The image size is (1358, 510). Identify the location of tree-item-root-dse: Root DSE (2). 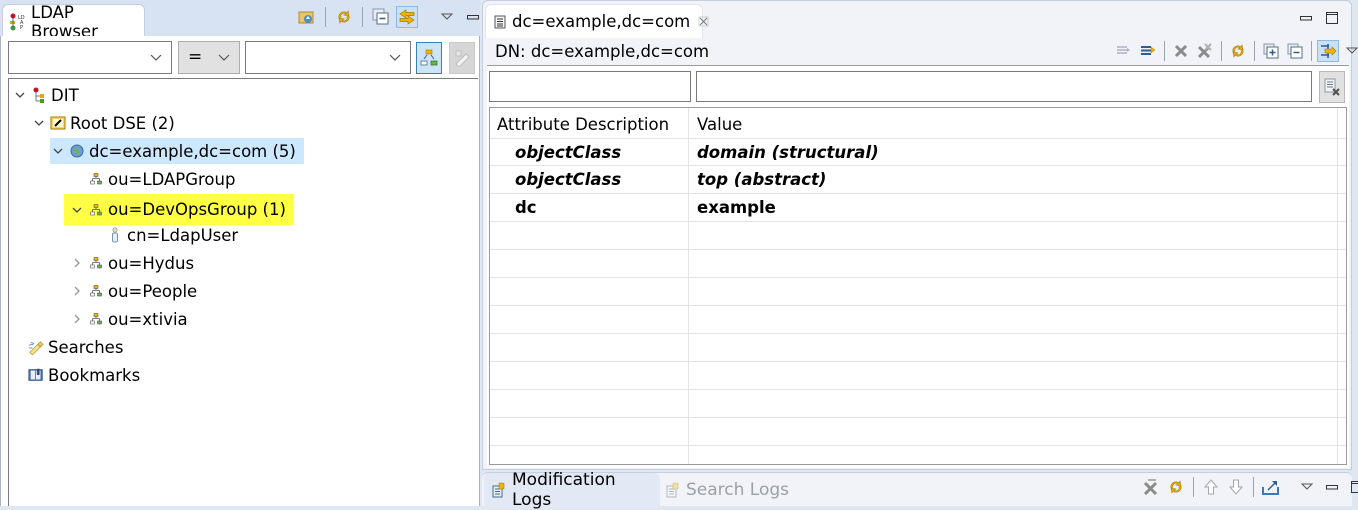
(103, 123).